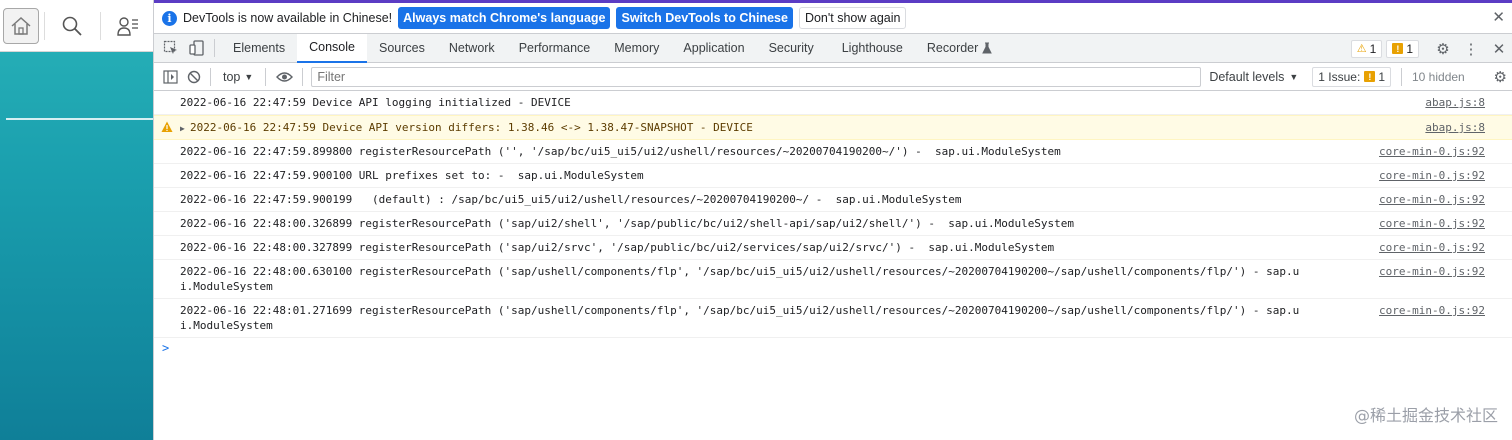 This screenshot has height=440, width=1512. Describe the element at coordinates (852, 18) in the screenshot. I see `dont-show-again-button: Don't show again` at that location.